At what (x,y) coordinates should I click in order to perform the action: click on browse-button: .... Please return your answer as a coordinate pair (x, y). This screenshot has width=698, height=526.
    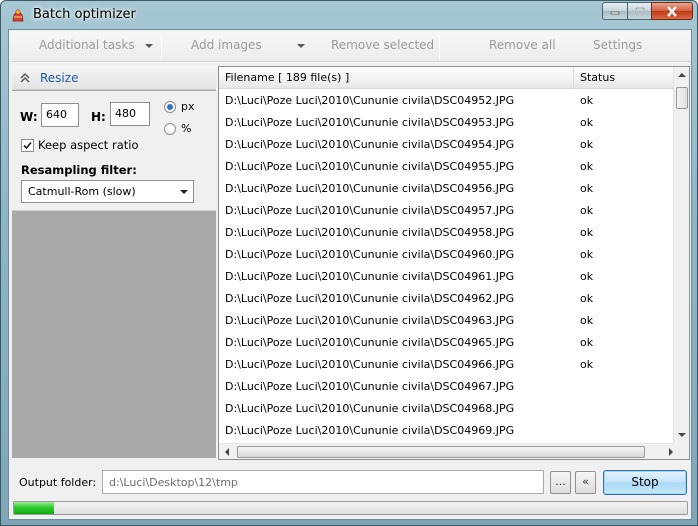
    Looking at the image, I should click on (560, 482).